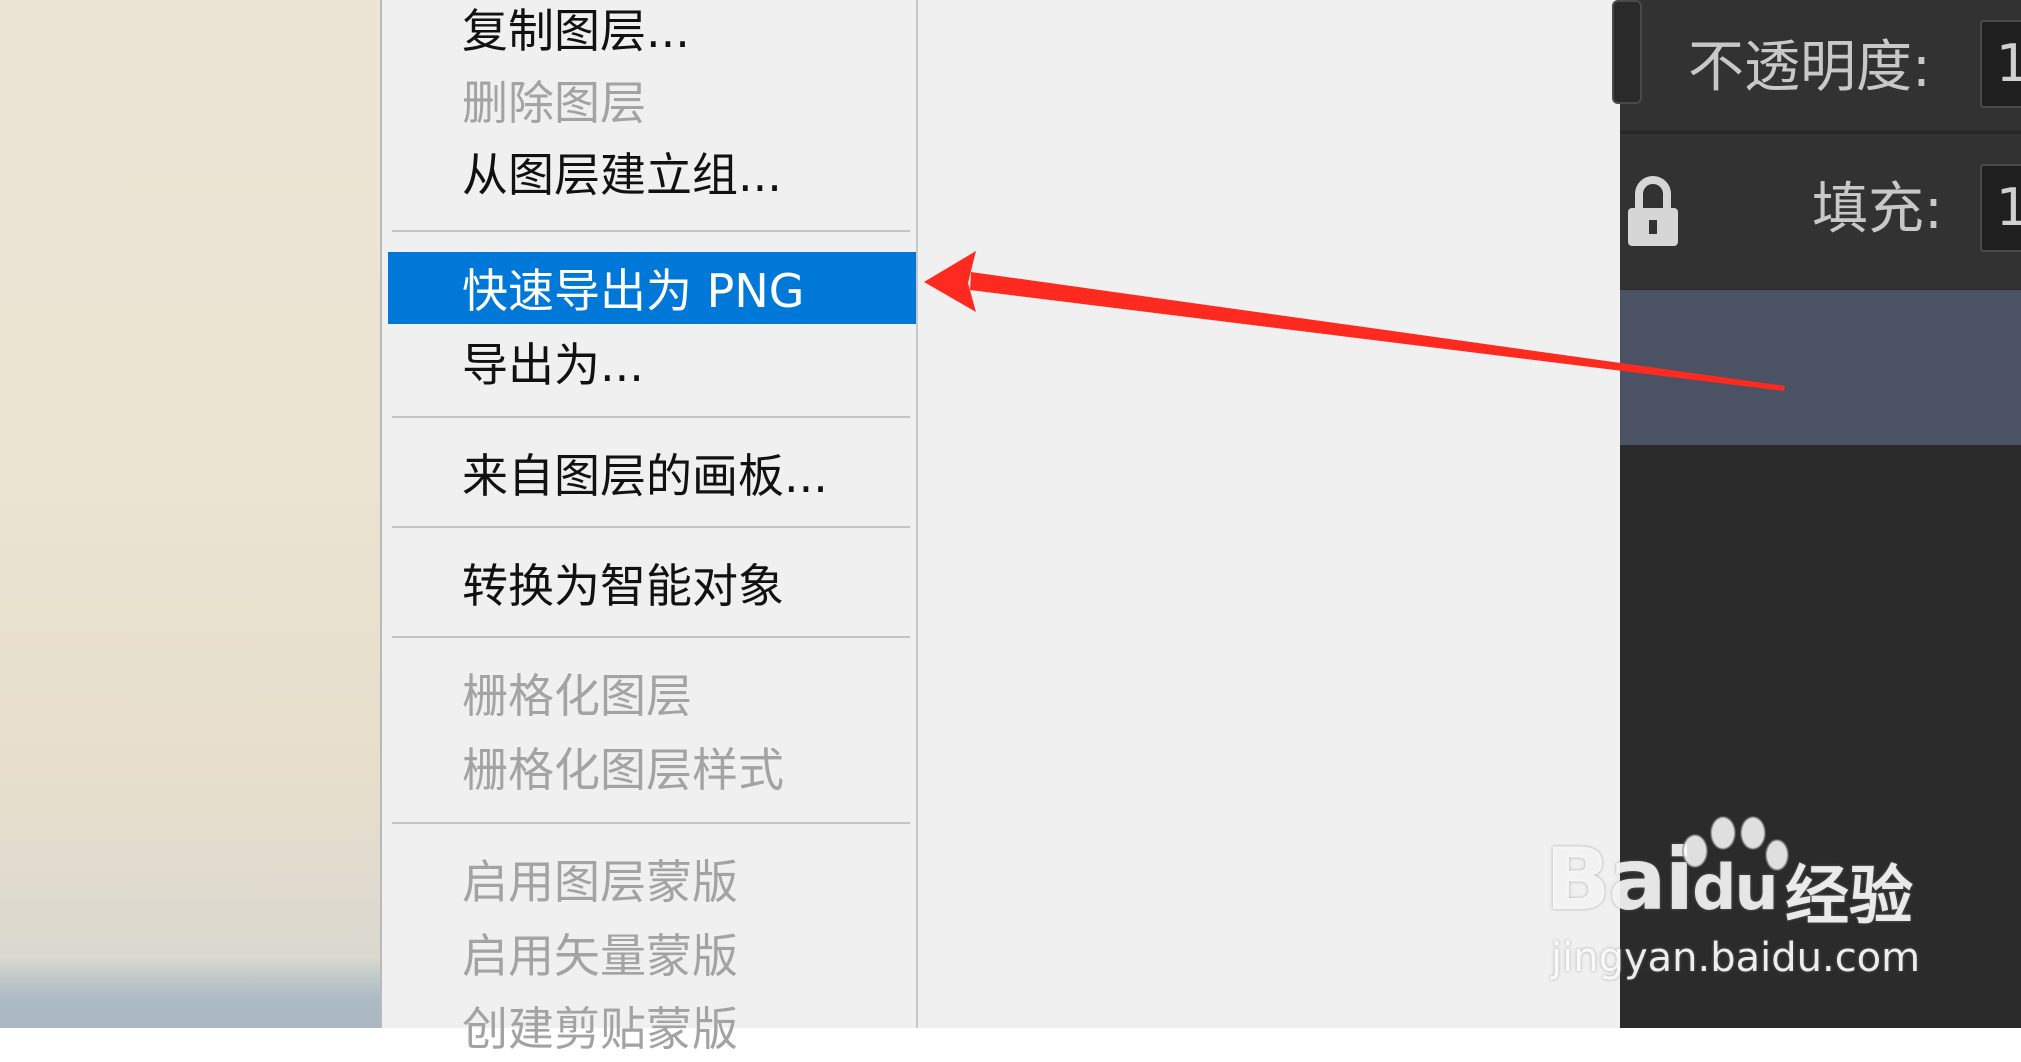  What do you see at coordinates (600, 882) in the screenshot?
I see `menu-item-enable-layer-mask: 启用图层蒙版` at bounding box center [600, 882].